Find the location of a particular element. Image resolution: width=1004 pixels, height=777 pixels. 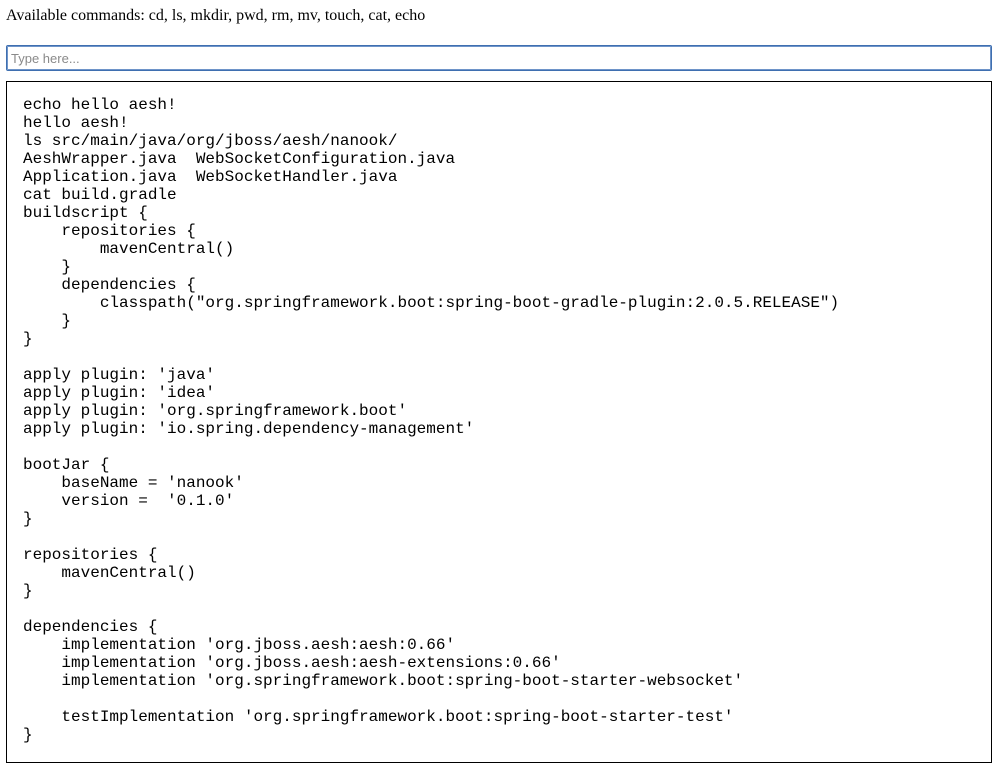

terminal-line: hello aesh! is located at coordinates (76, 123).